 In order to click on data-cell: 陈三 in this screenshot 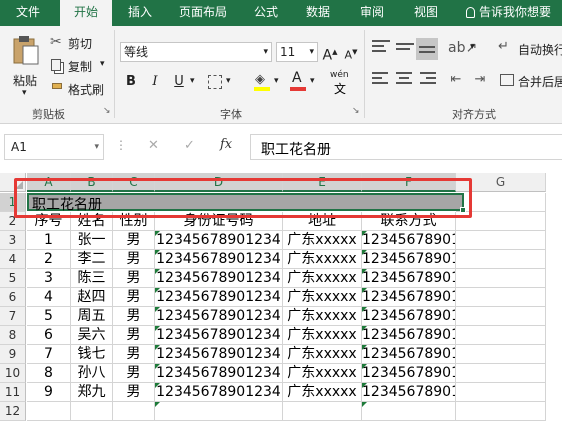, I will do `click(92, 278)`.